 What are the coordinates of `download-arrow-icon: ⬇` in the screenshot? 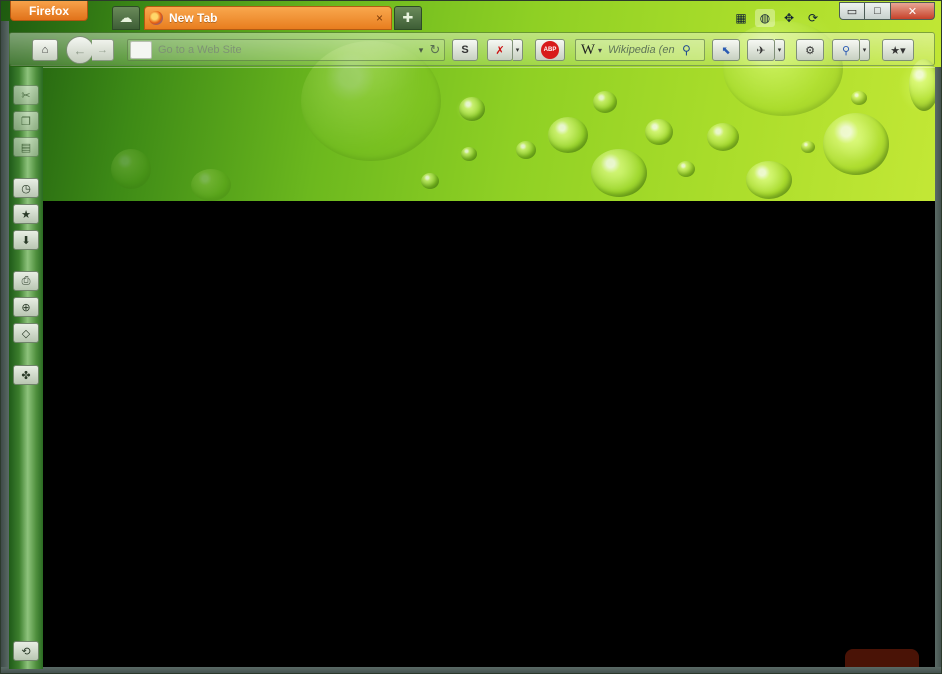 It's located at (26, 240).